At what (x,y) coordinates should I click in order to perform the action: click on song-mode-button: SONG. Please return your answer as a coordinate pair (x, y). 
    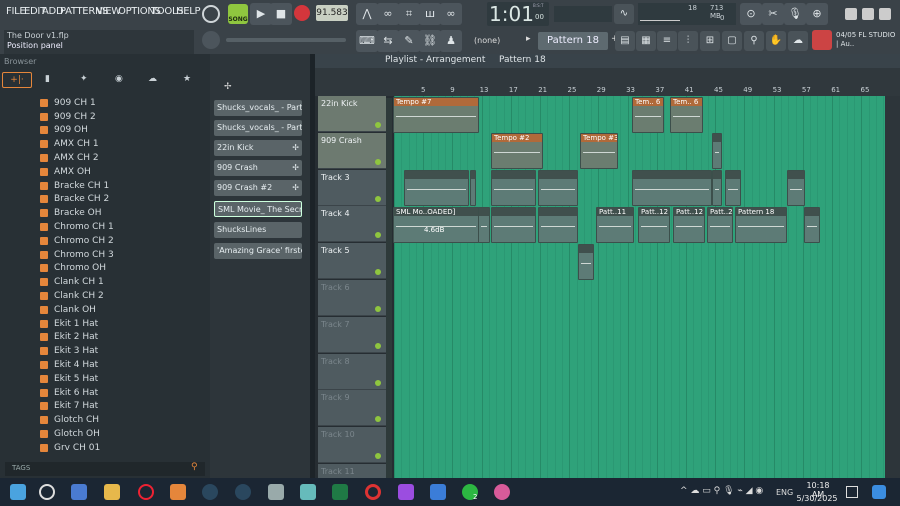
    Looking at the image, I should click on (238, 14).